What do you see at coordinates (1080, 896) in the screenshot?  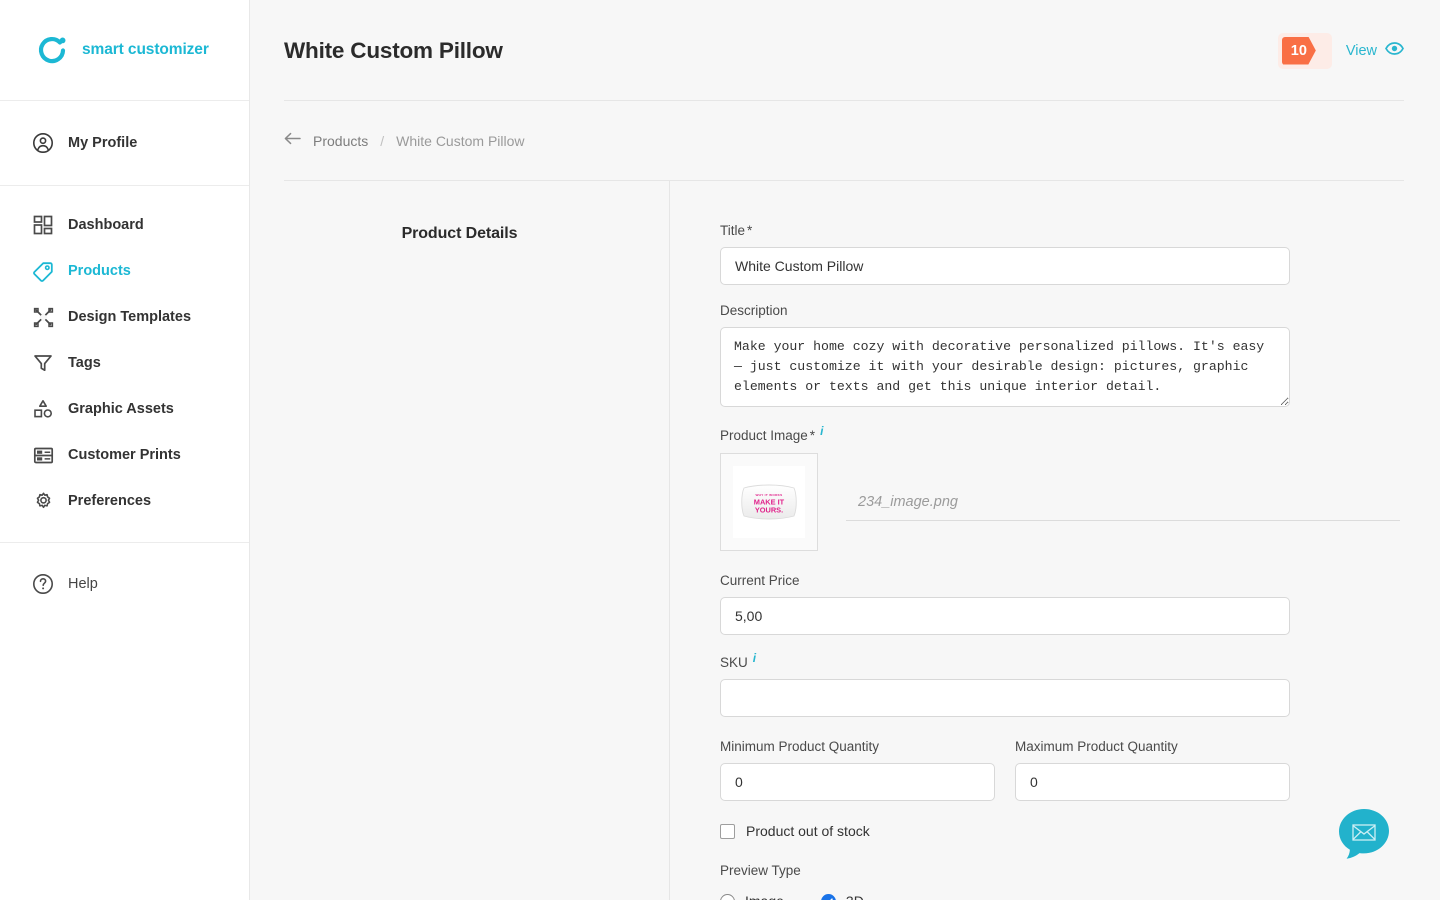 I see `preview-type-options: Image 3D` at bounding box center [1080, 896].